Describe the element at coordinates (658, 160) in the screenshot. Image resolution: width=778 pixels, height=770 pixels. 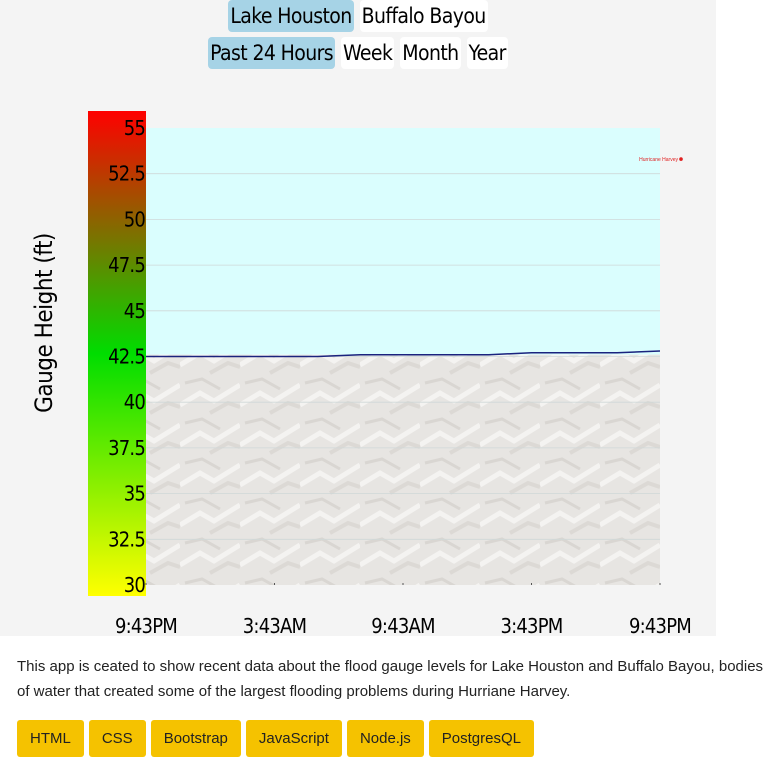
I see `hurricane-harvey-label: Hurricane Harvey` at that location.